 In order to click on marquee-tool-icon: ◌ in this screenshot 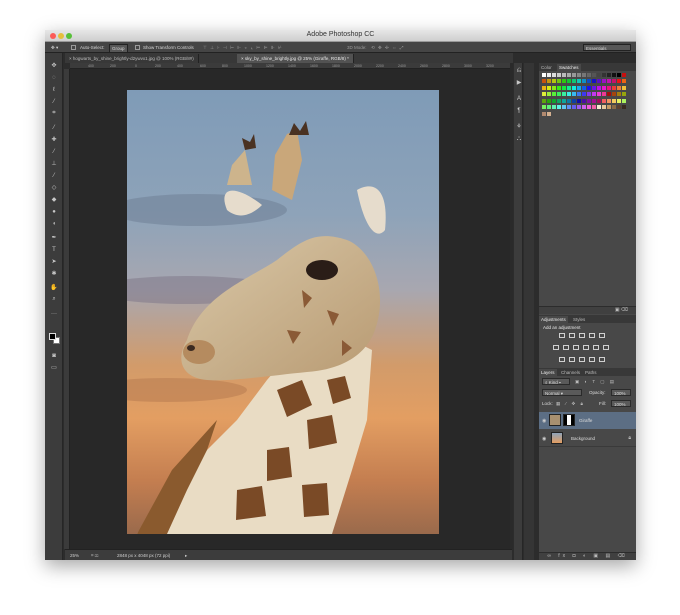, I will do `click(54, 77)`.